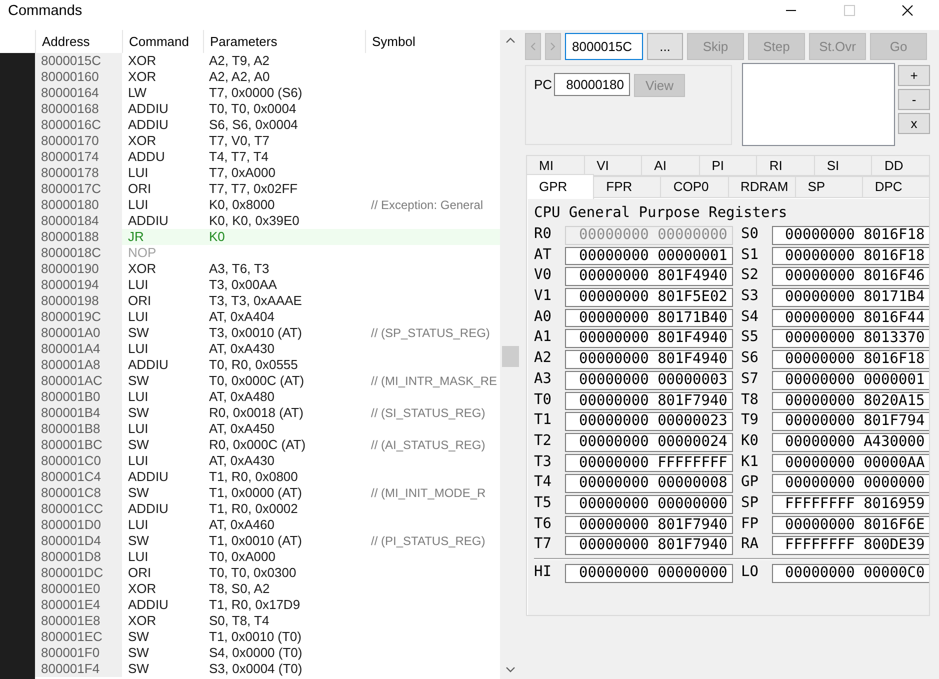  What do you see at coordinates (78, 365) in the screenshot?
I see `address-cell: 800001A8` at bounding box center [78, 365].